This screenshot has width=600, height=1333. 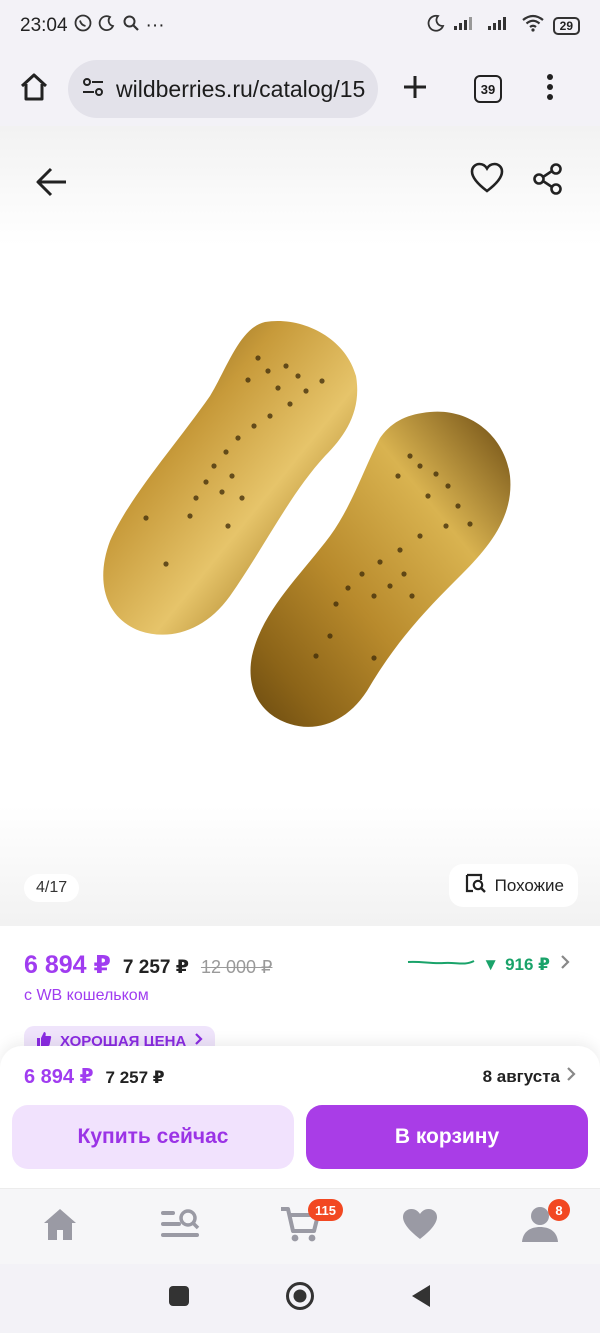 I want to click on delivery-date-link: 8 августа, so click(x=529, y=1076).